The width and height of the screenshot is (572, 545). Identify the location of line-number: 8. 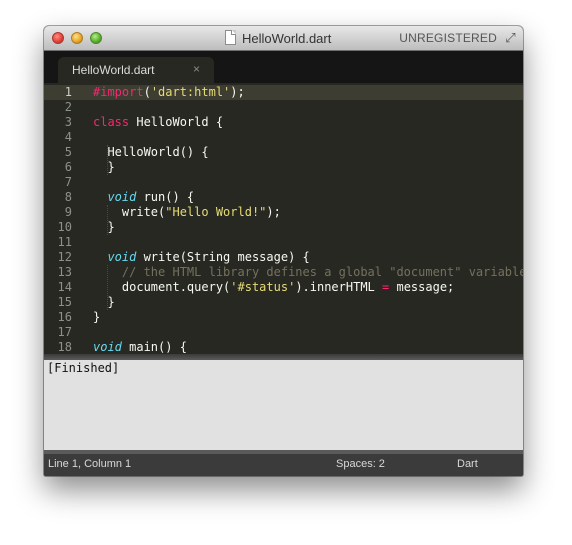
(68, 197).